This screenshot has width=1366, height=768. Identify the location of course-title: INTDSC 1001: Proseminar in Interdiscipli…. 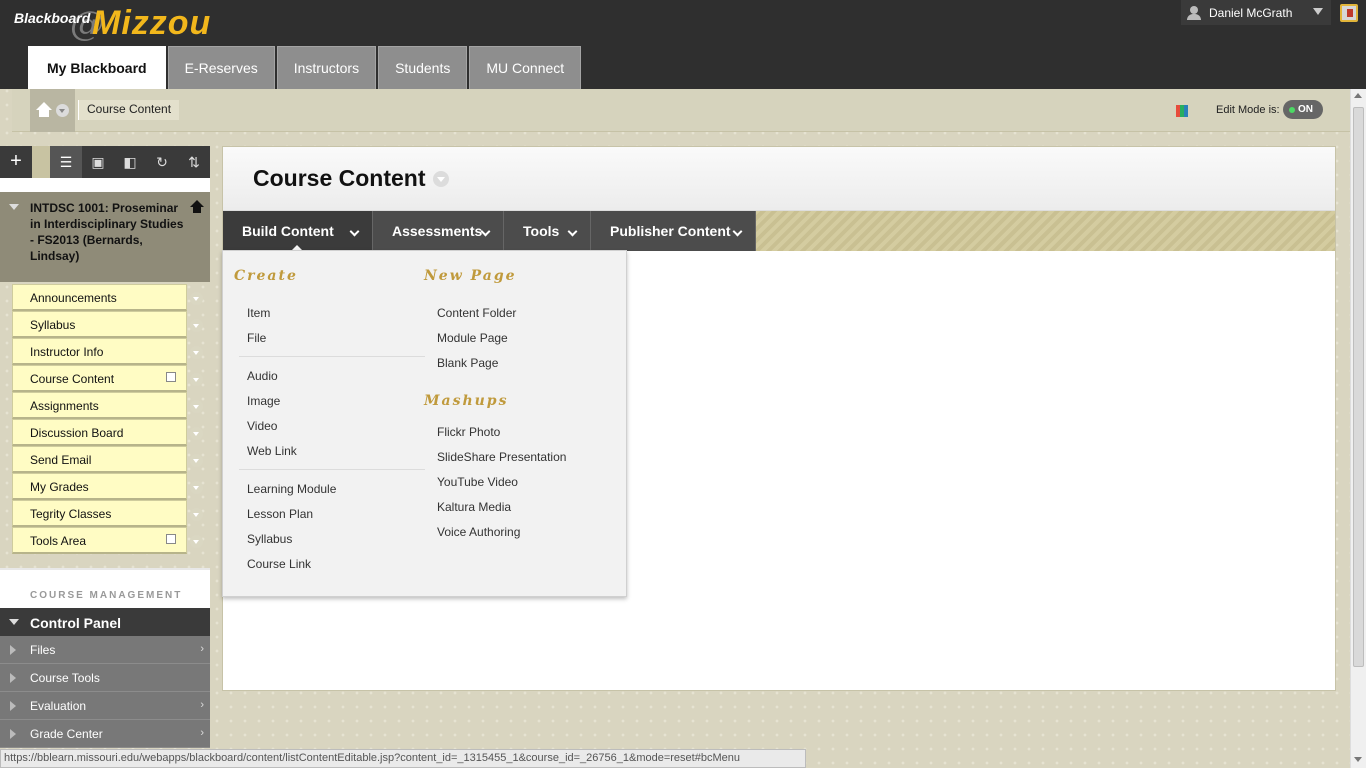
(105, 237).